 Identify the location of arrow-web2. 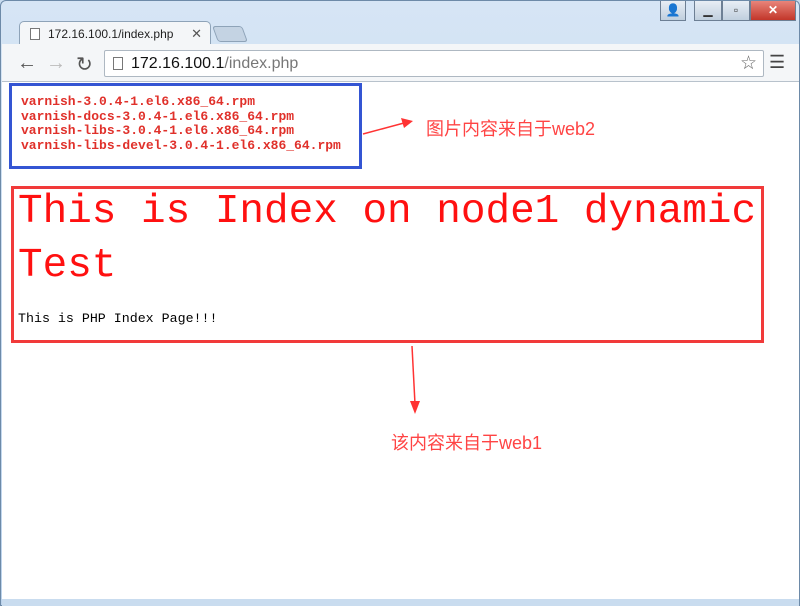
(383, 128).